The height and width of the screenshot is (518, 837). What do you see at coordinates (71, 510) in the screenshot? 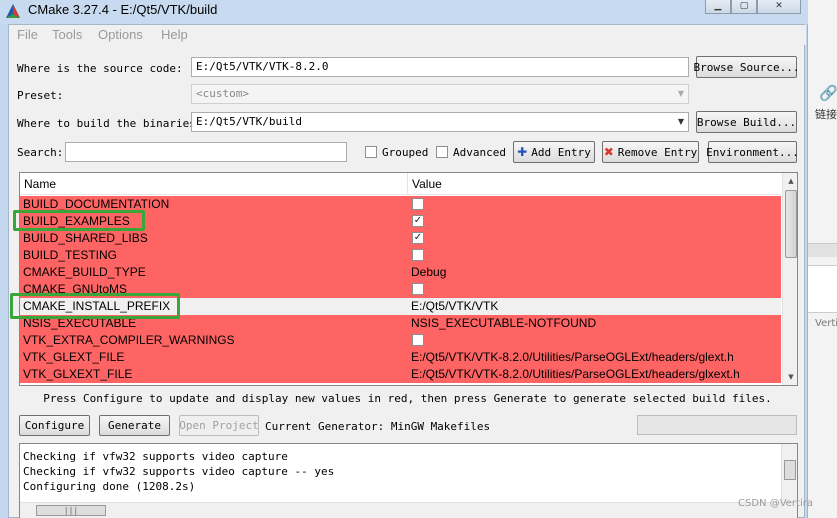
I see `scrollbar-thumb: |||` at bounding box center [71, 510].